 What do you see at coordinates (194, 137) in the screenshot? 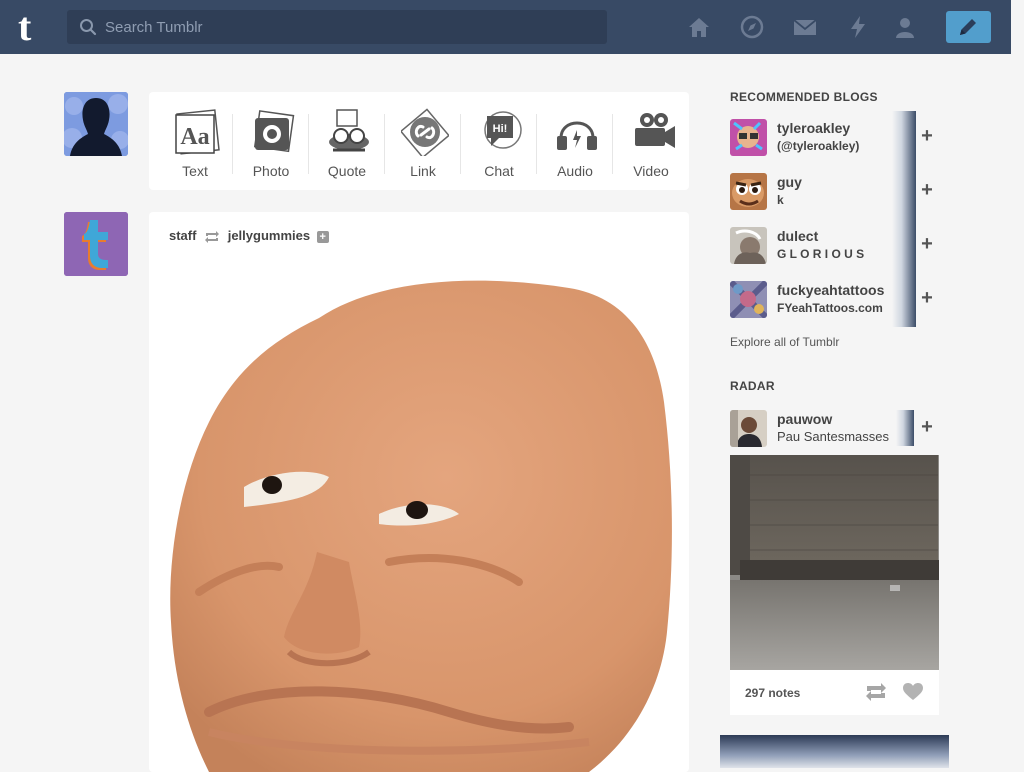
I see `svg-text: Aa` at bounding box center [194, 137].